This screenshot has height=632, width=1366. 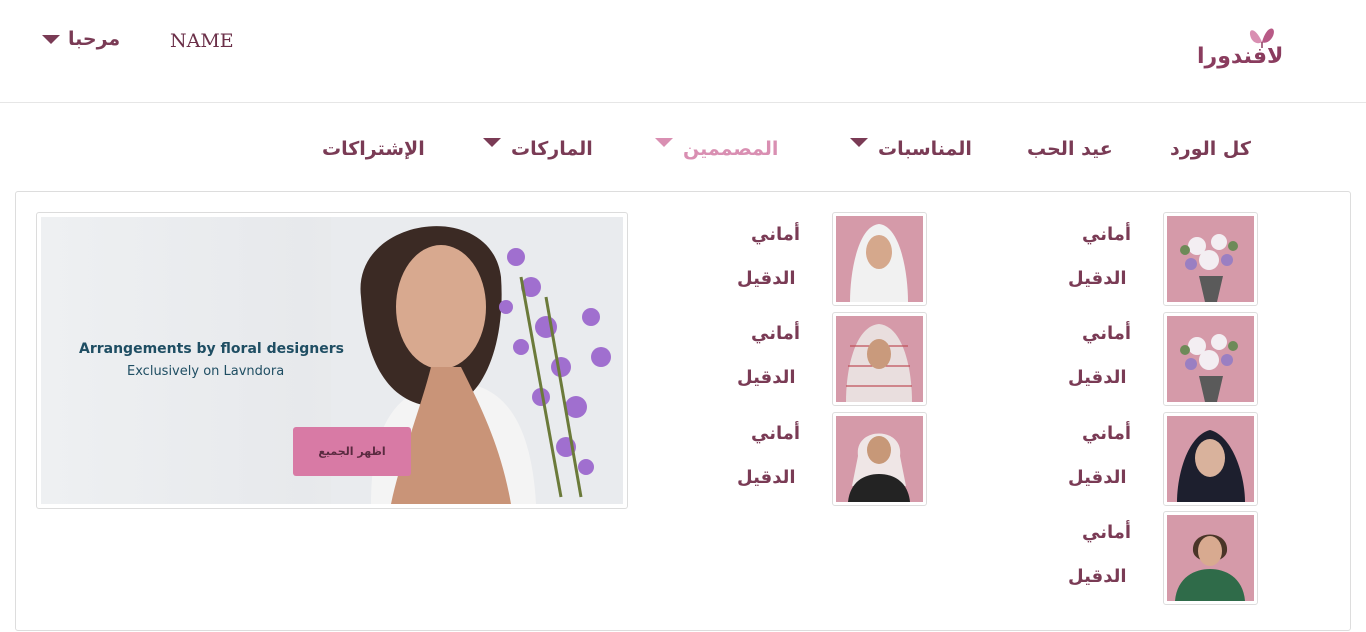 What do you see at coordinates (731, 149) in the screenshot?
I see `nav-item-label: المصممين` at bounding box center [731, 149].